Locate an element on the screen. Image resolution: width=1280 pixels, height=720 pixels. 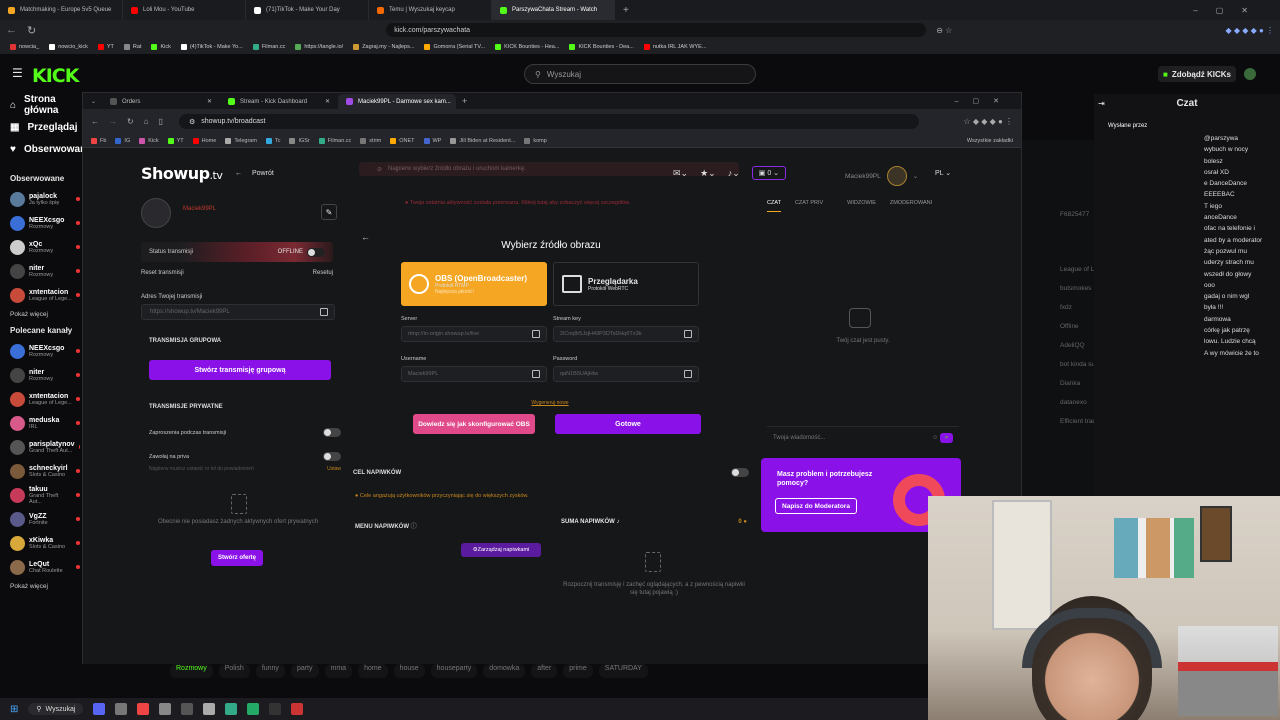
mail-icon: ✉⌄ is located at coordinates (680, 173).